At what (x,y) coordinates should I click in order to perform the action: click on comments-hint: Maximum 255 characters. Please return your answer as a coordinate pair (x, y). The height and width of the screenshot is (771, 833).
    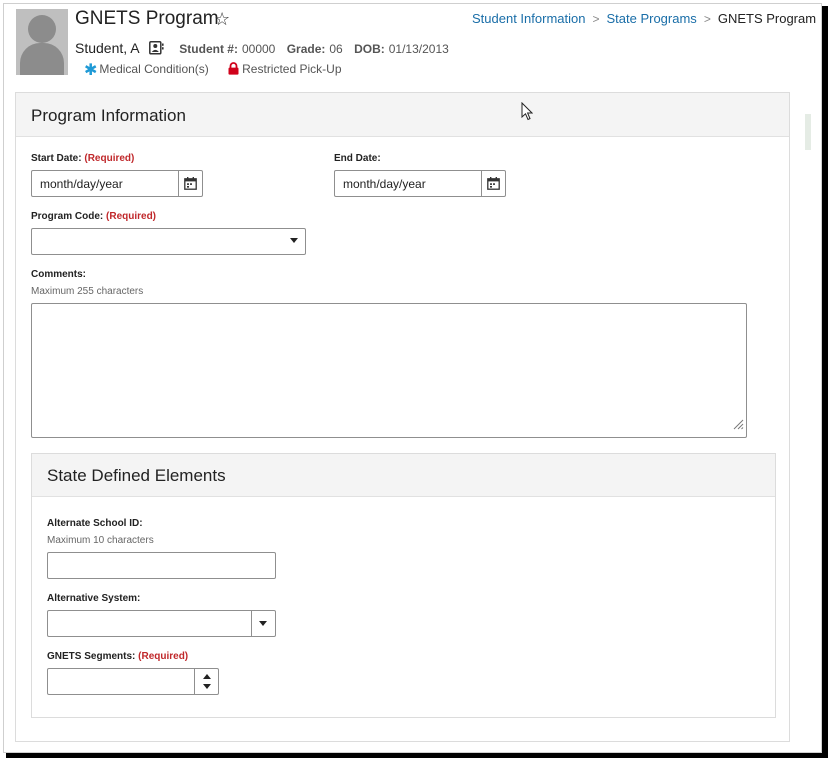
    Looking at the image, I should click on (87, 291).